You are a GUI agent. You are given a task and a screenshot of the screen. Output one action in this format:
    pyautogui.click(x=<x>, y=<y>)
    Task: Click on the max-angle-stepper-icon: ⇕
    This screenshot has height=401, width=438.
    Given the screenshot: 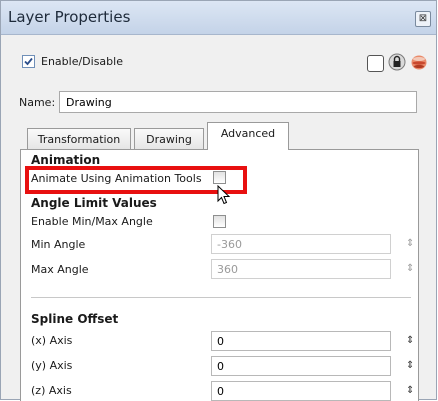 What is the action you would take?
    pyautogui.click(x=410, y=268)
    